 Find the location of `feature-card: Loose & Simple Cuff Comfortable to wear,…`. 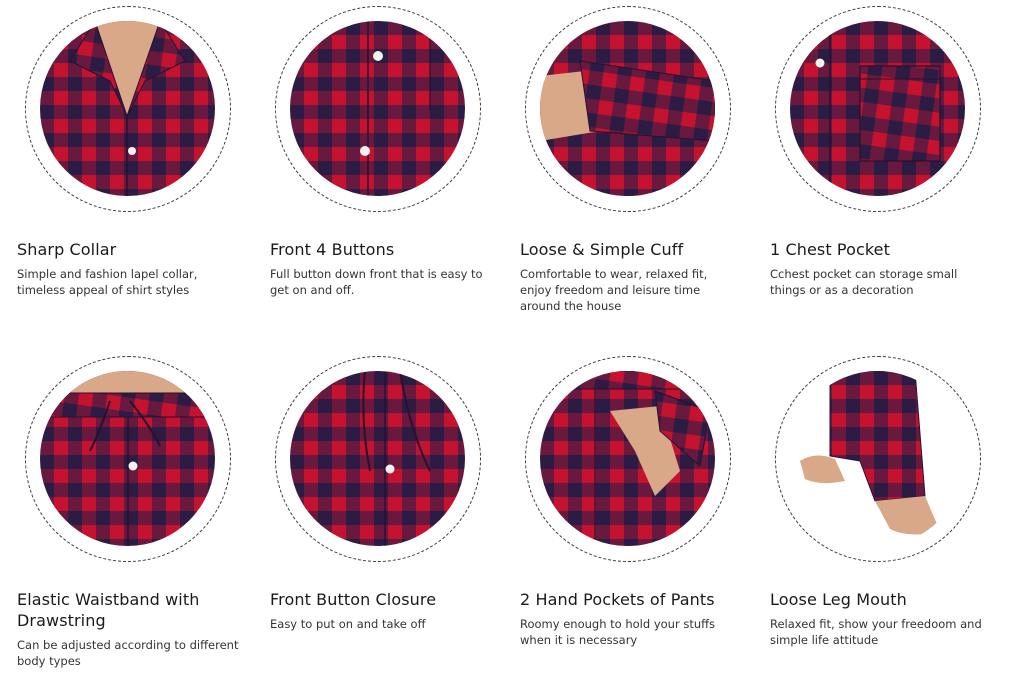

feature-card: Loose & Simple Cuff Comfortable to wear,… is located at coordinates (620, 170).